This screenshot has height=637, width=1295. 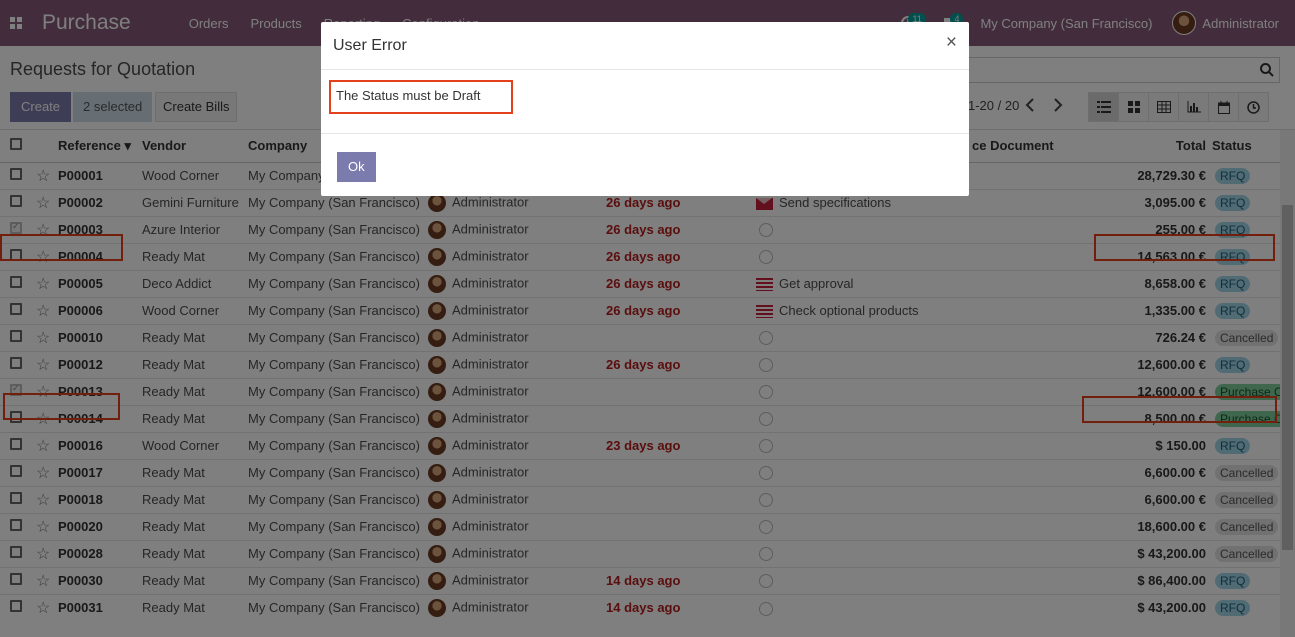 I want to click on highlight-error-message, so click(x=421, y=97).